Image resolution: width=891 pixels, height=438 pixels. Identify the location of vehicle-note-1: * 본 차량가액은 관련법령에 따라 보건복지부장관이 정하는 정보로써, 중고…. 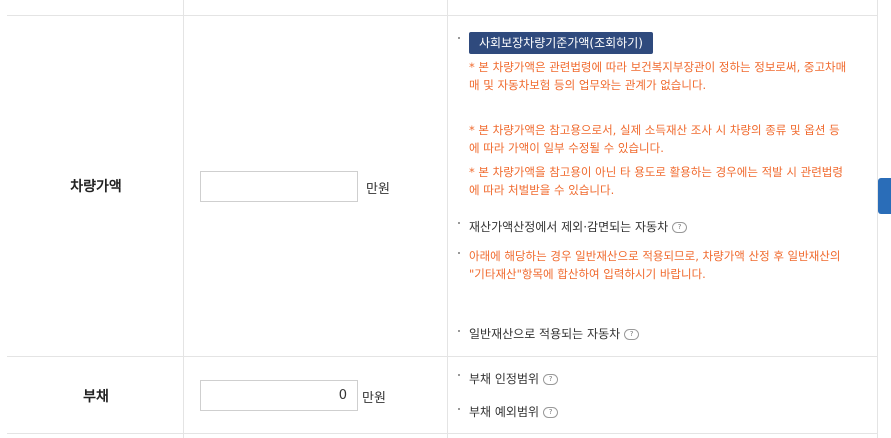
(658, 76).